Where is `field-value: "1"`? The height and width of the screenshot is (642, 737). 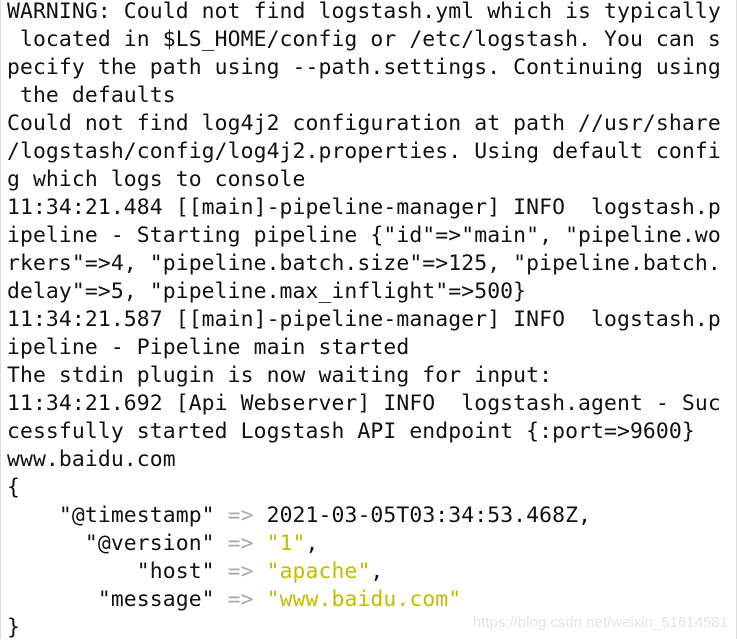 field-value: "1" is located at coordinates (286, 543).